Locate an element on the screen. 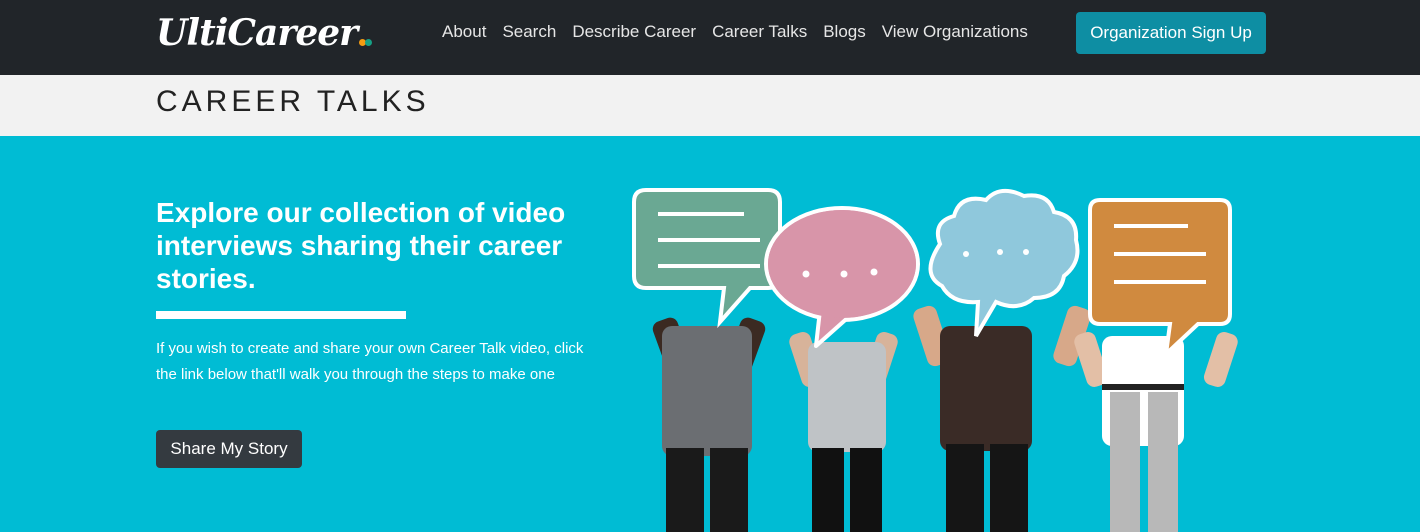  page-title-bar: CAREER TALKS is located at coordinates (710, 105).